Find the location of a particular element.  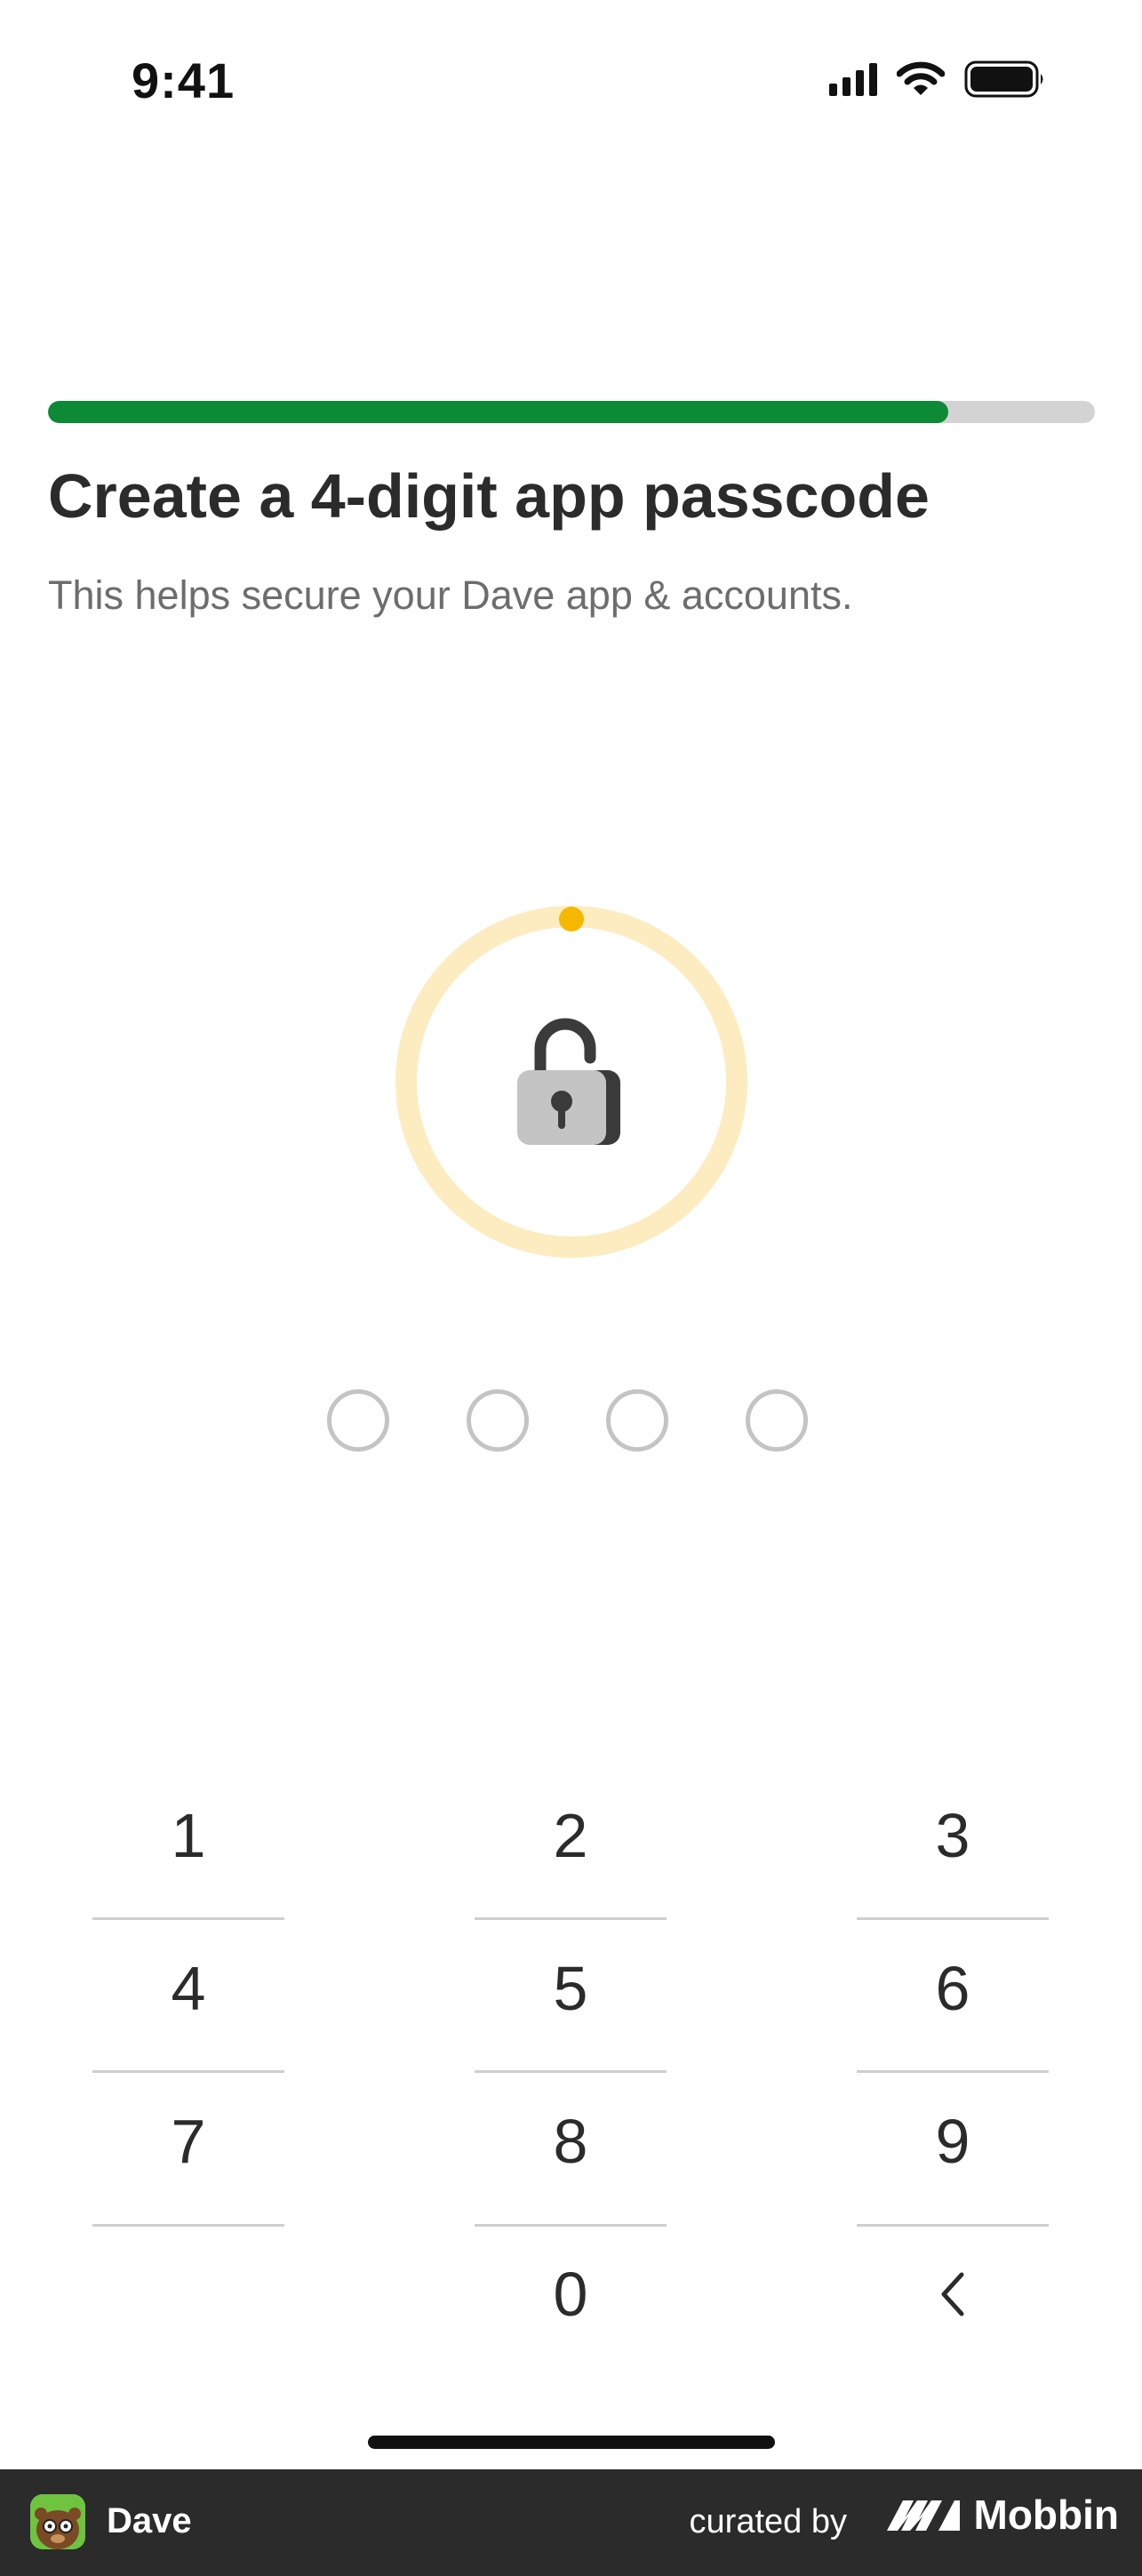

chevron-left-icon is located at coordinates (952, 2294).